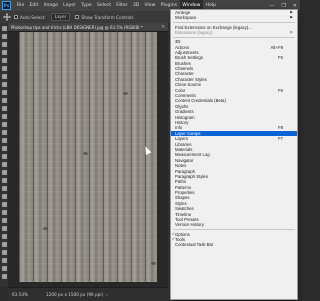 This screenshot has width=320, height=301. What do you see at coordinates (77, 17) in the screenshot?
I see `show-transform-checkbox` at bounding box center [77, 17].